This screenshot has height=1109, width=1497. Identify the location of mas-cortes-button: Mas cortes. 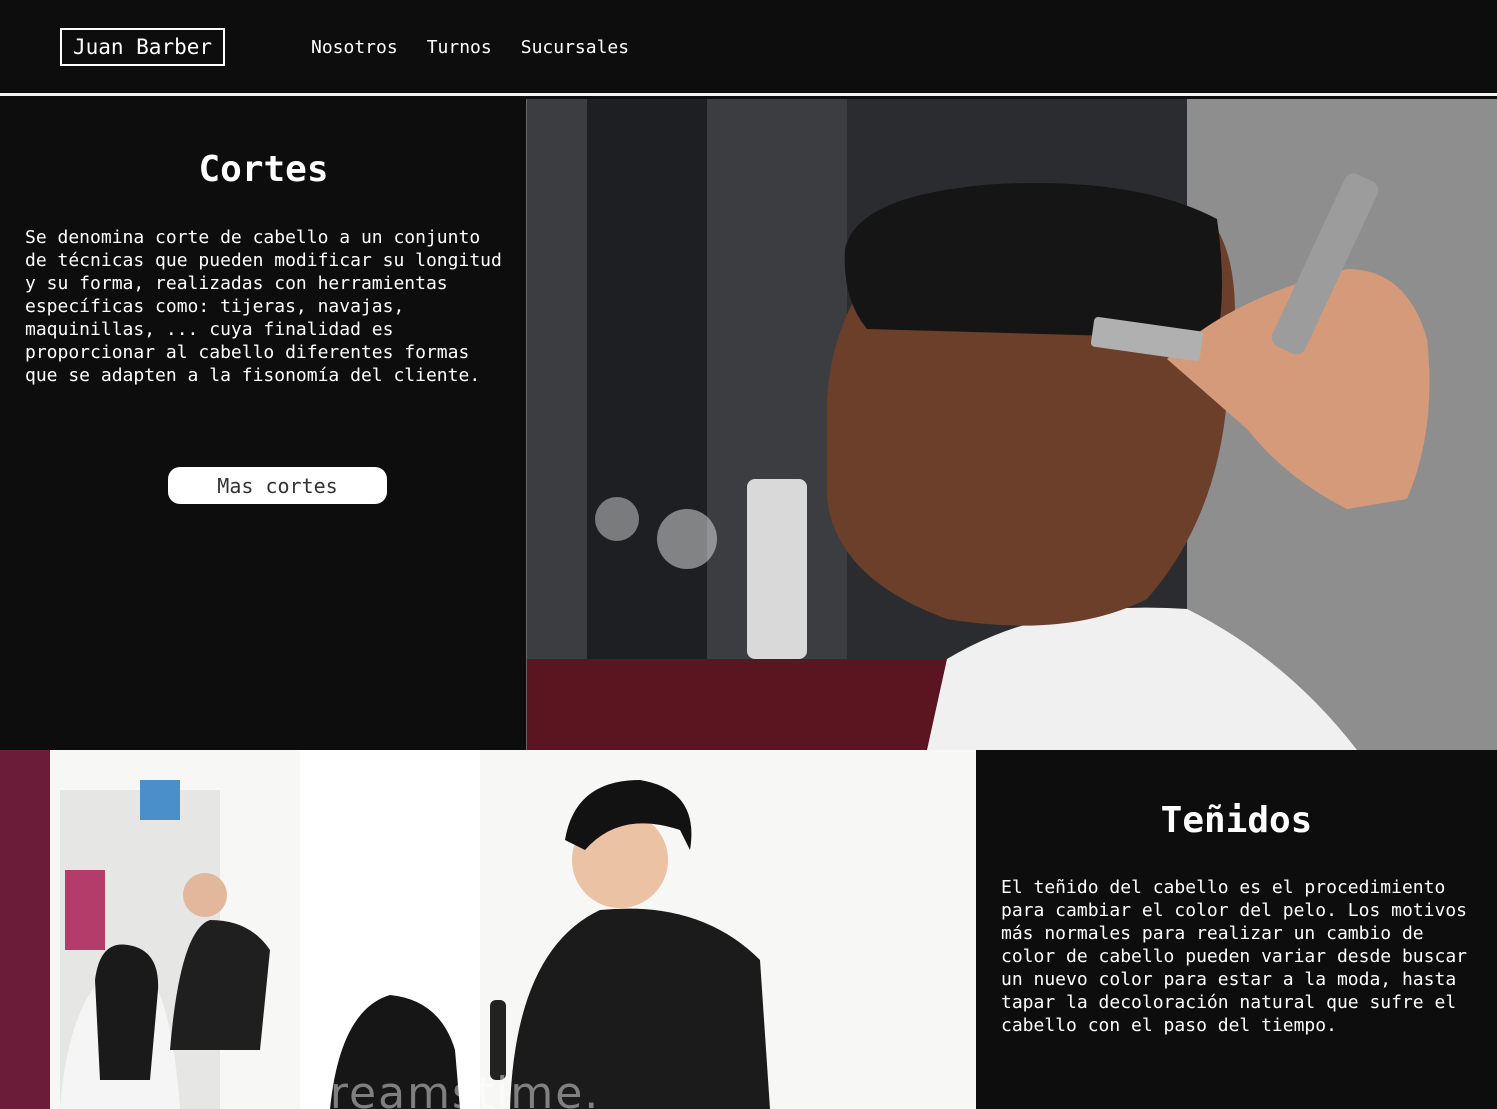
(277, 485).